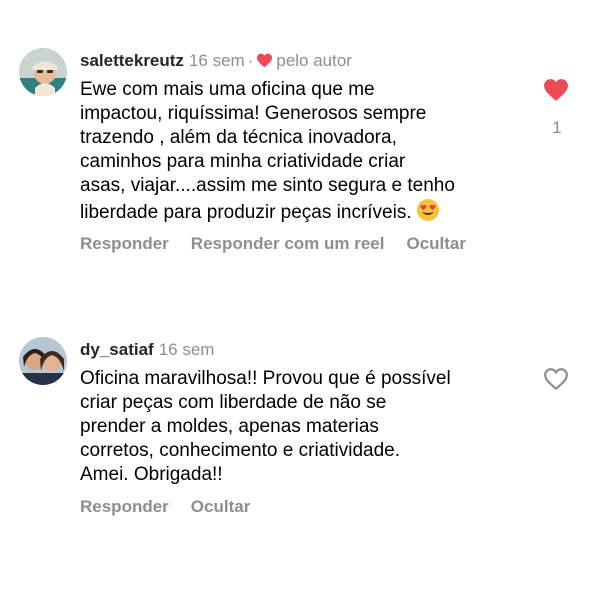 The width and height of the screenshot is (600, 600). Describe the element at coordinates (288, 243) in the screenshot. I see `reply-with-reel-button: Responder com um reel` at that location.